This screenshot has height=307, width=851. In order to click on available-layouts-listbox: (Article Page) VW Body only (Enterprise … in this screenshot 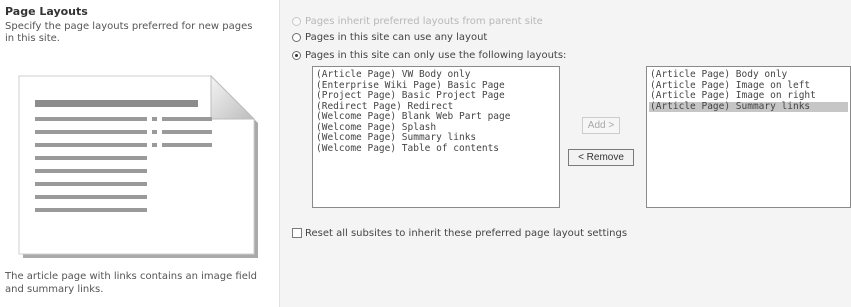, I will do `click(436, 137)`.